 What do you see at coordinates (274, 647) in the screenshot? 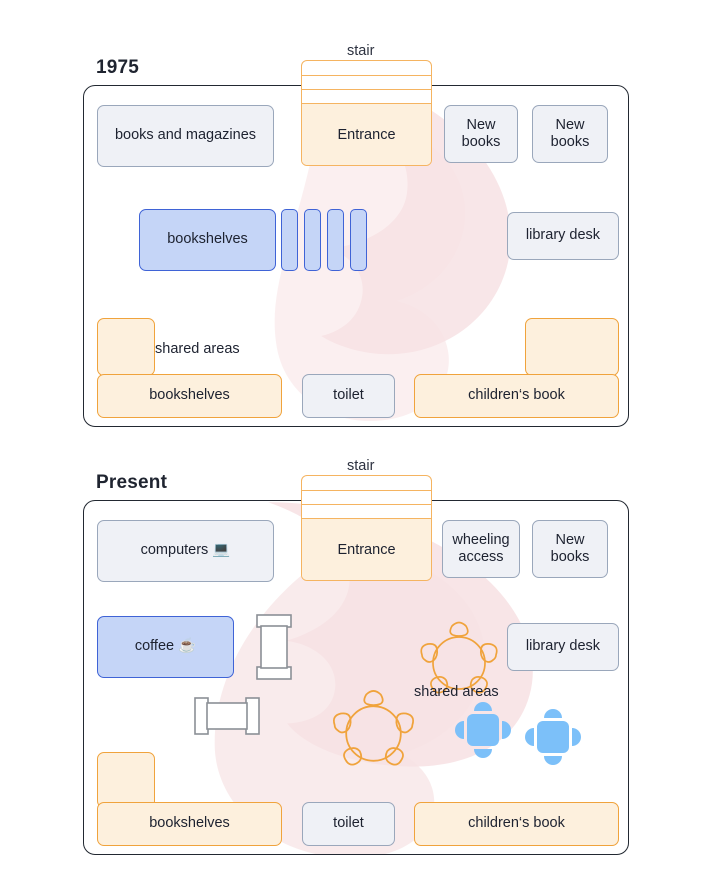
I see `furniture-table-vertical` at bounding box center [274, 647].